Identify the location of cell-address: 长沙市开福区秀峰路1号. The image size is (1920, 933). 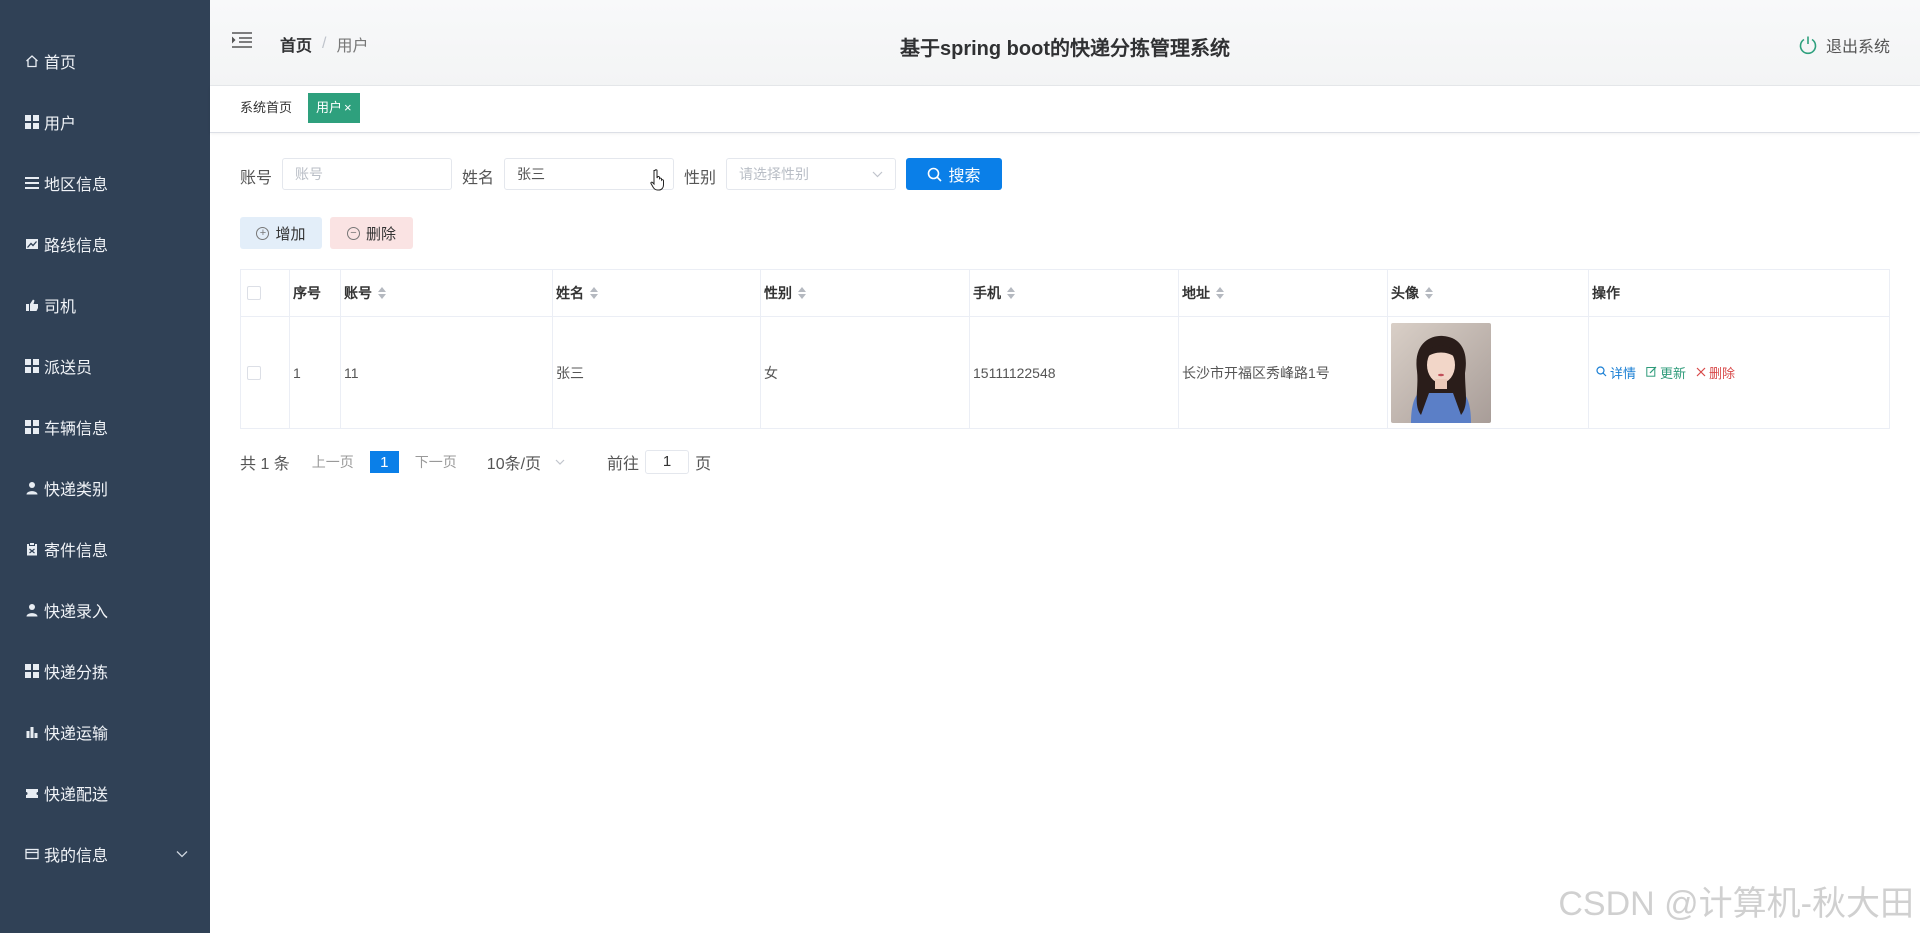
(1283, 372).